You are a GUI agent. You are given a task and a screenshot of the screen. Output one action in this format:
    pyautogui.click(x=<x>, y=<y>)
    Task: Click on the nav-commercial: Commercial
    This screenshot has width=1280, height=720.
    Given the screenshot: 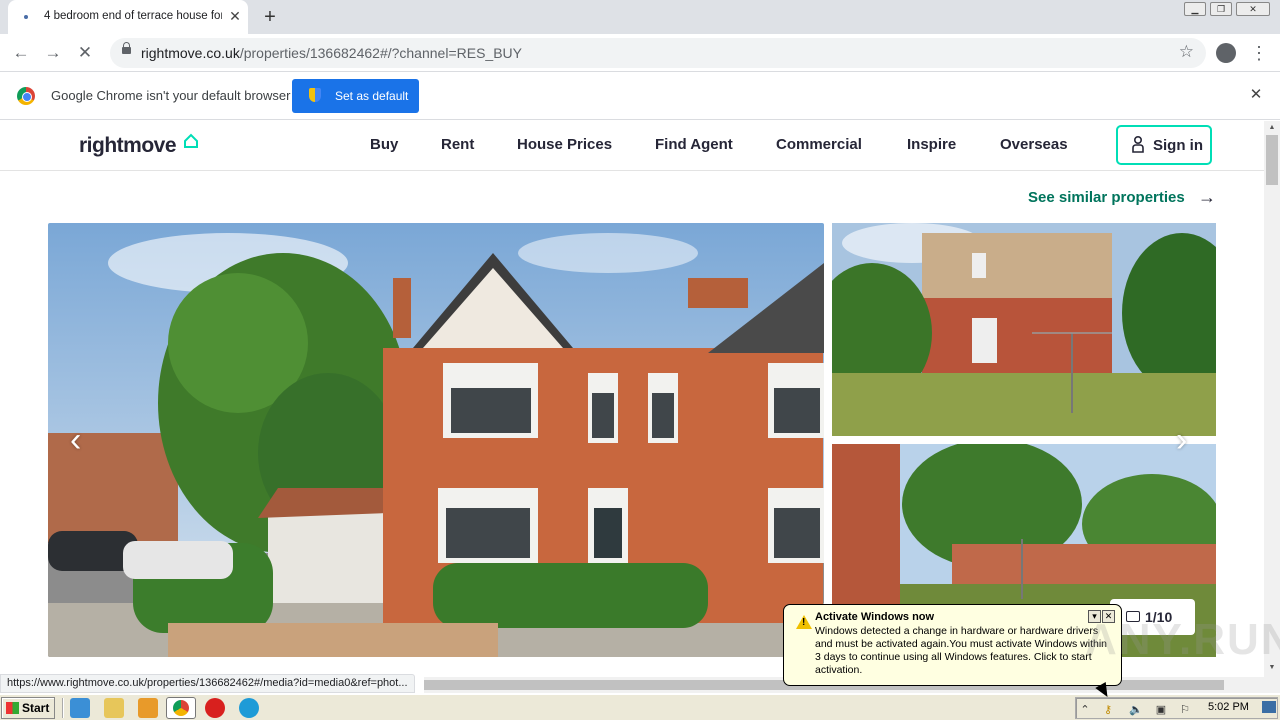 What is the action you would take?
    pyautogui.click(x=819, y=144)
    